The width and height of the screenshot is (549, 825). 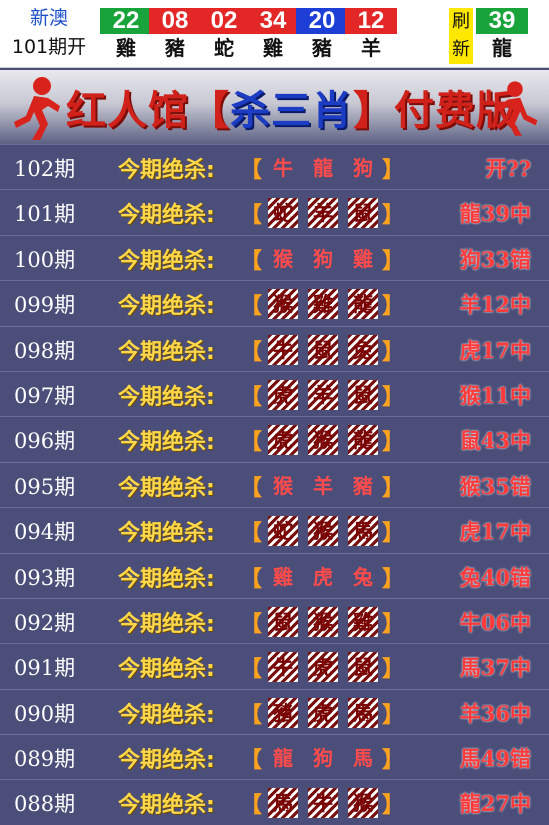 I want to click on row-result: 鼠43中, so click(x=495, y=441).